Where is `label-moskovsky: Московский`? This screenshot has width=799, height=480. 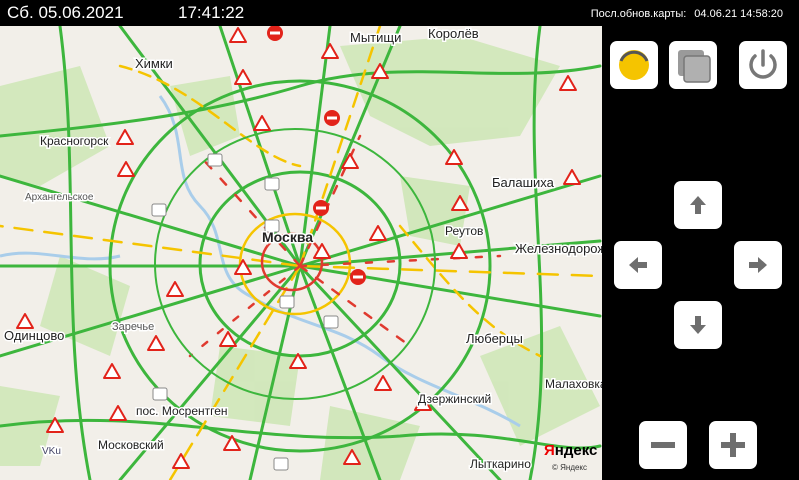 label-moskovsky: Московский is located at coordinates (131, 445).